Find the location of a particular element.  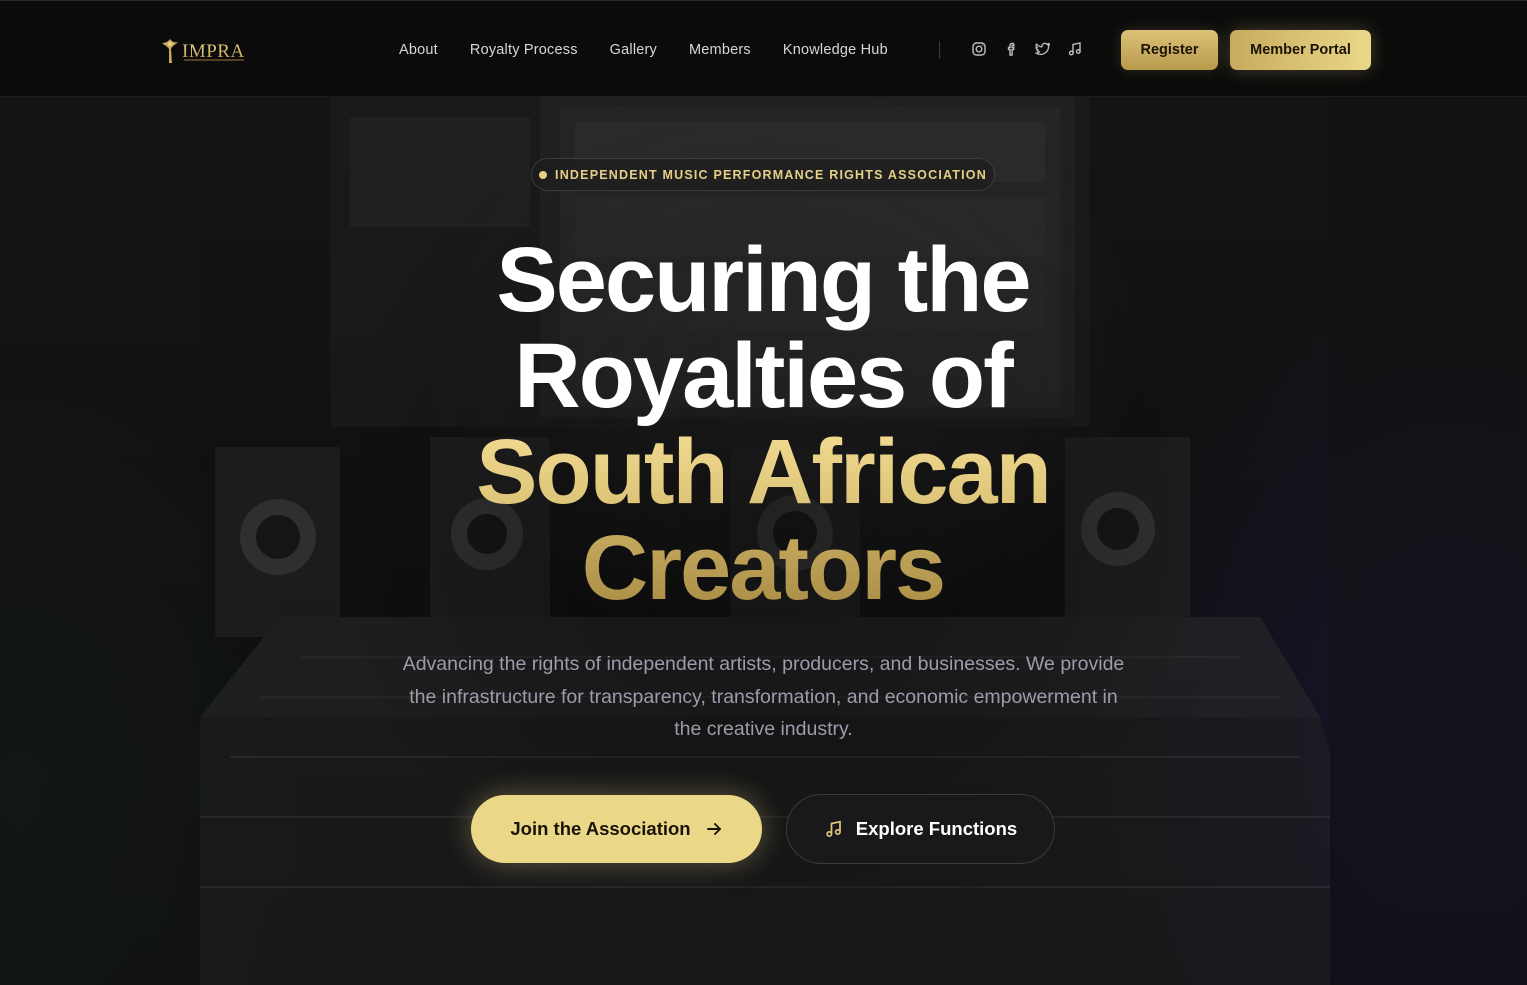

badge-dot-icon is located at coordinates (543, 174).